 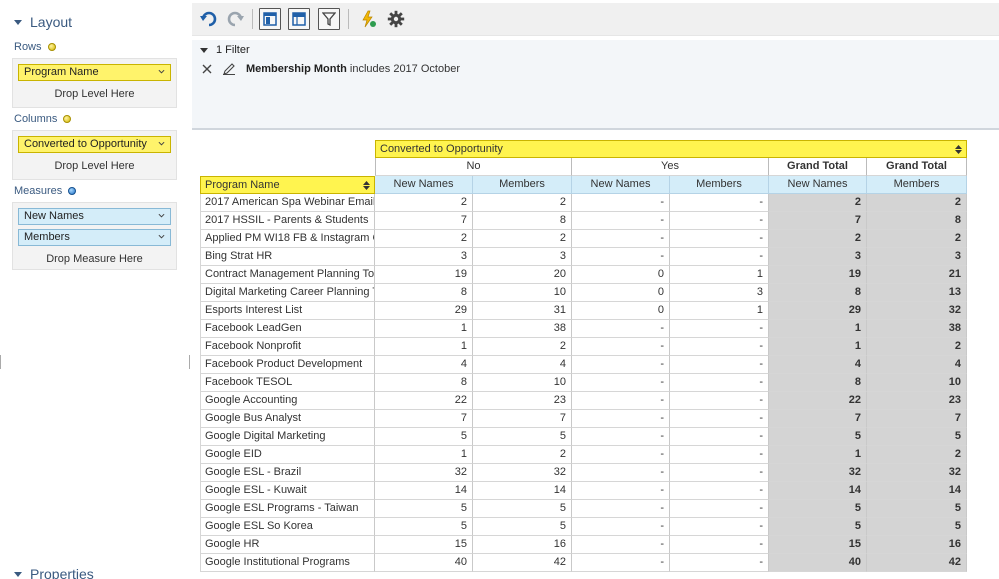 What do you see at coordinates (94, 216) in the screenshot?
I see `measure-pill-new-names: New Names` at bounding box center [94, 216].